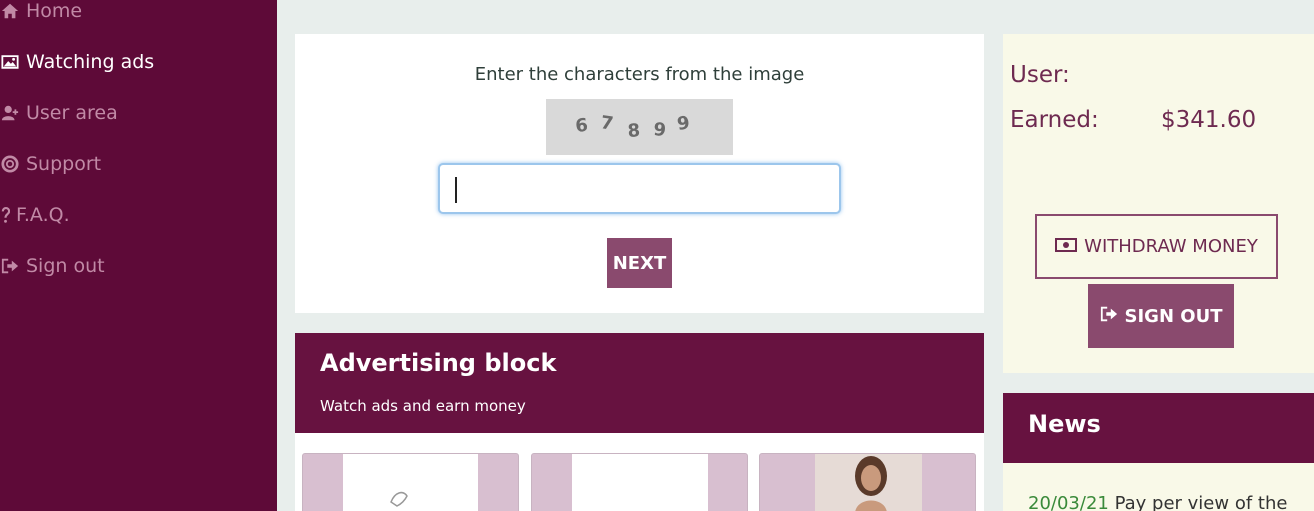 This screenshot has width=1314, height=511. Describe the element at coordinates (639, 263) in the screenshot. I see `next-button: NEXT` at that location.